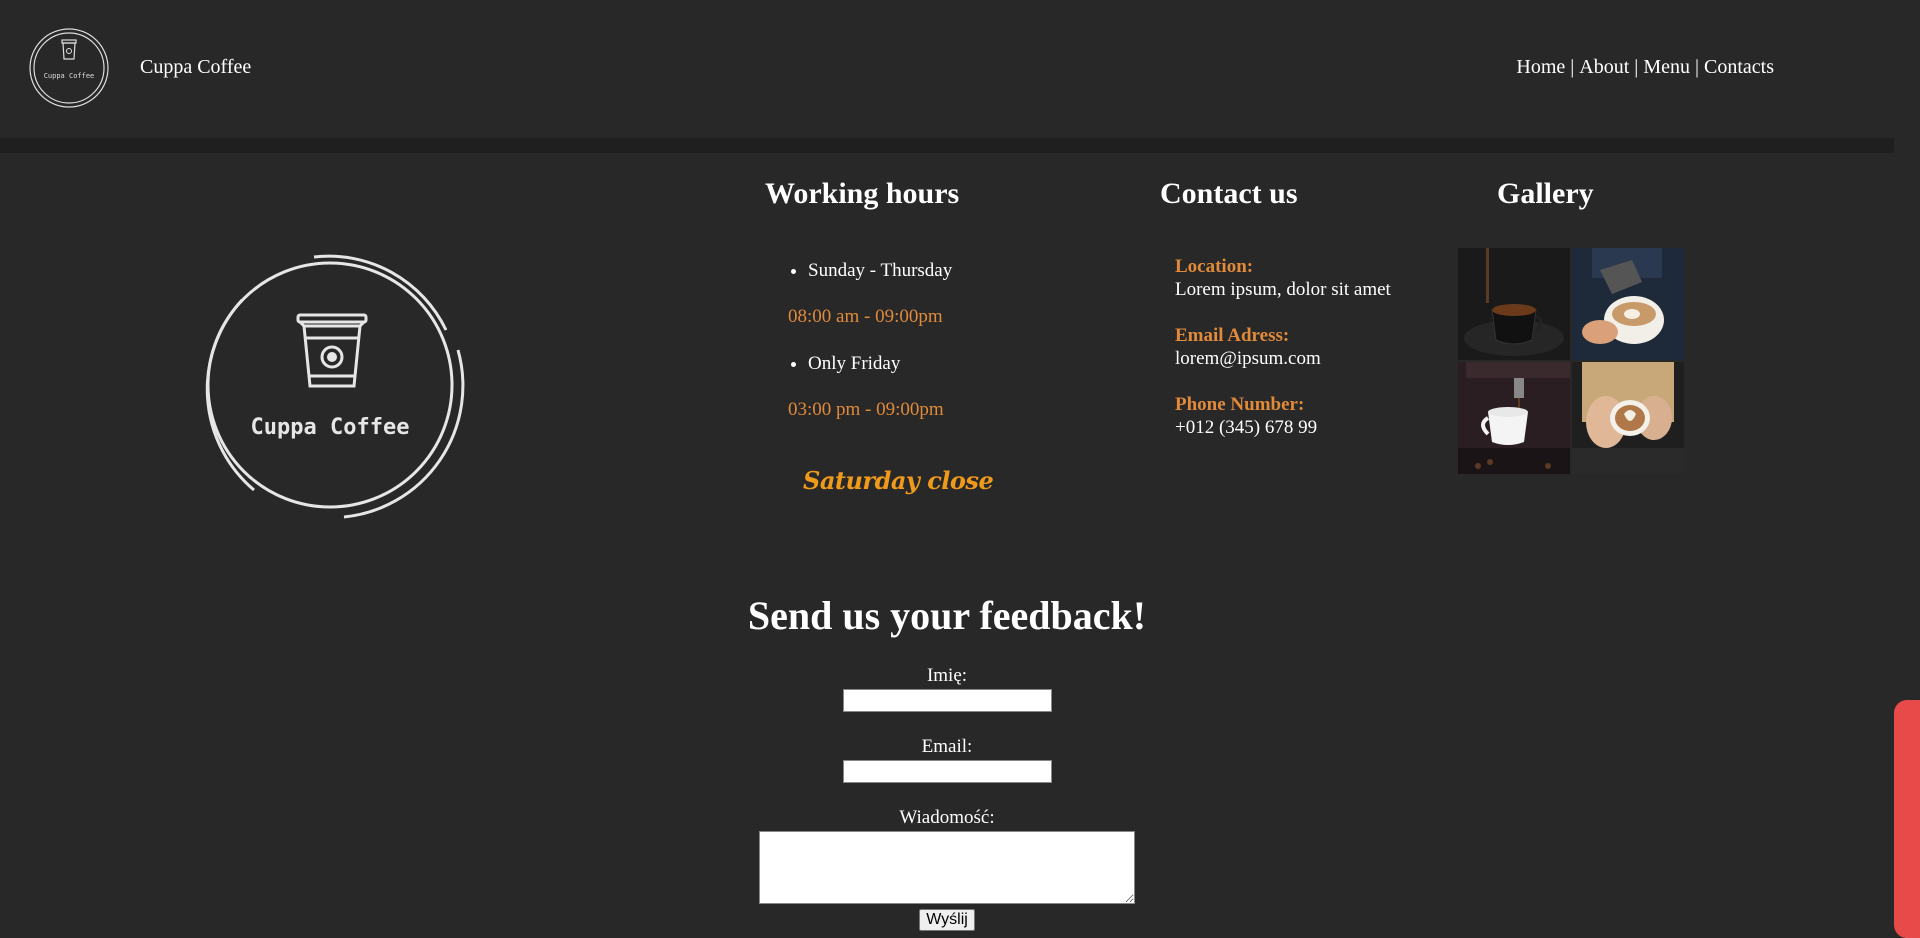 The height and width of the screenshot is (938, 1920). What do you see at coordinates (1229, 193) in the screenshot?
I see `contact-title: Contact us` at bounding box center [1229, 193].